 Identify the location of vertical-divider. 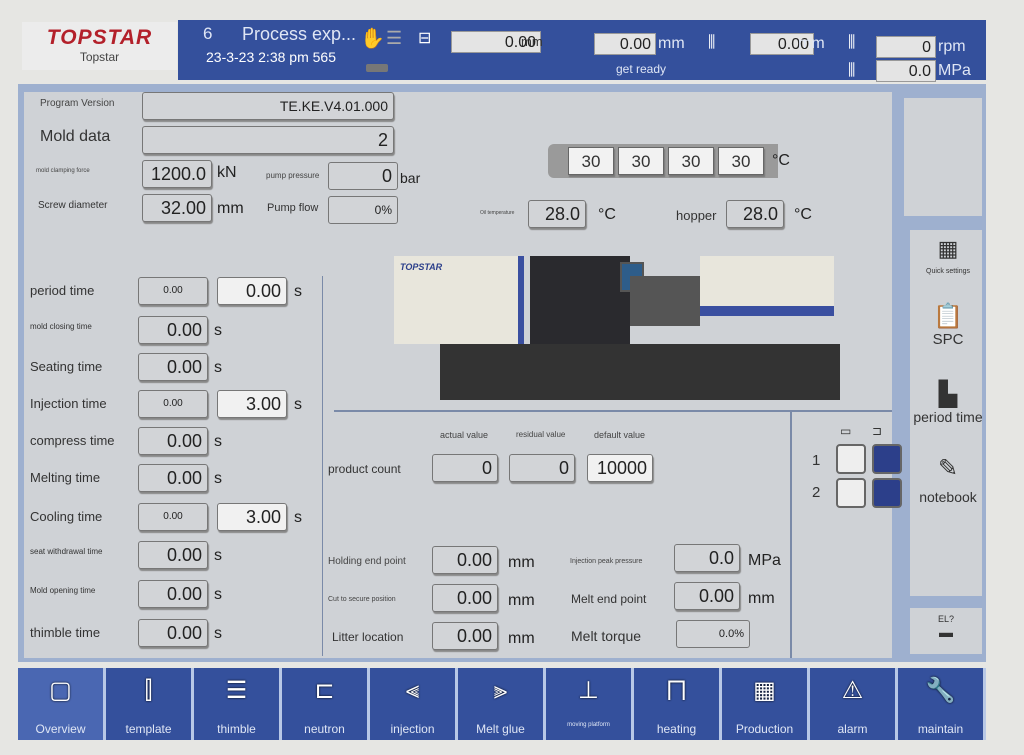
(322, 466).